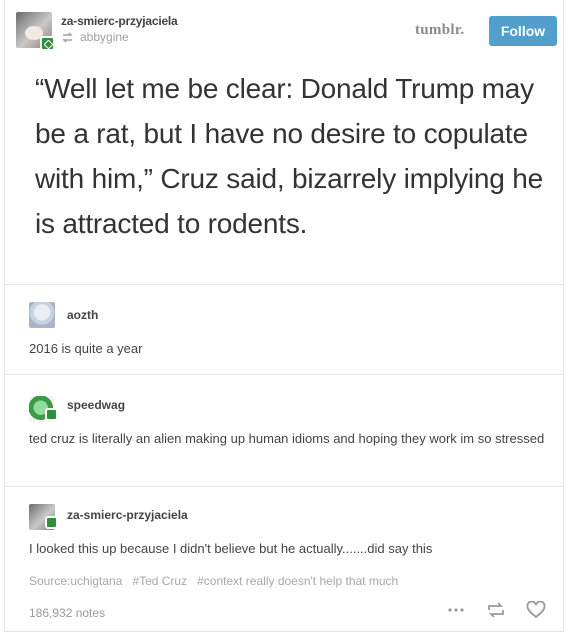 This screenshot has height=634, width=570. Describe the element at coordinates (523, 31) in the screenshot. I see `follow-button: Follow` at that location.